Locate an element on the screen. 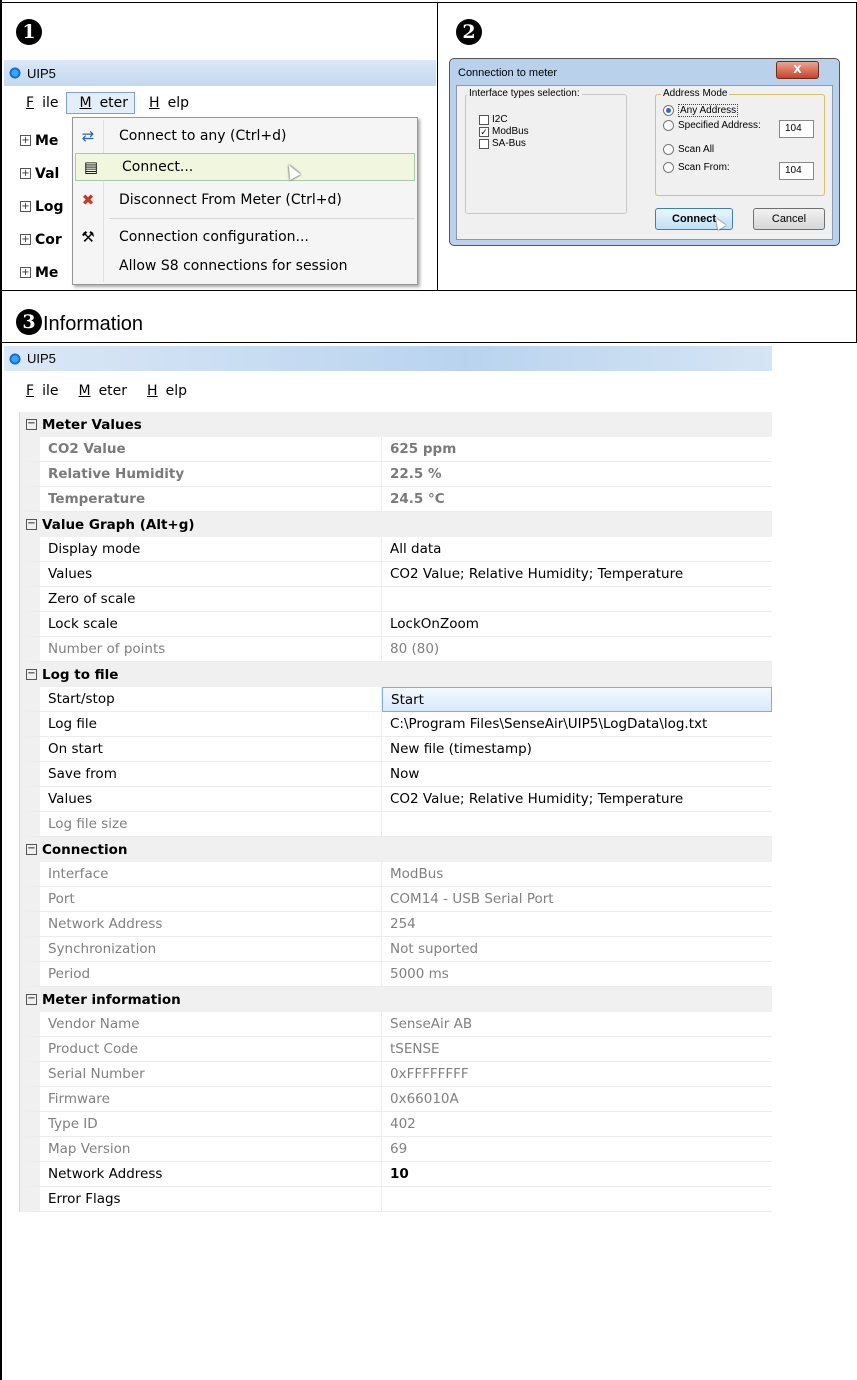 This screenshot has width=857, height=1380. property-row: Log file size is located at coordinates (396, 824).